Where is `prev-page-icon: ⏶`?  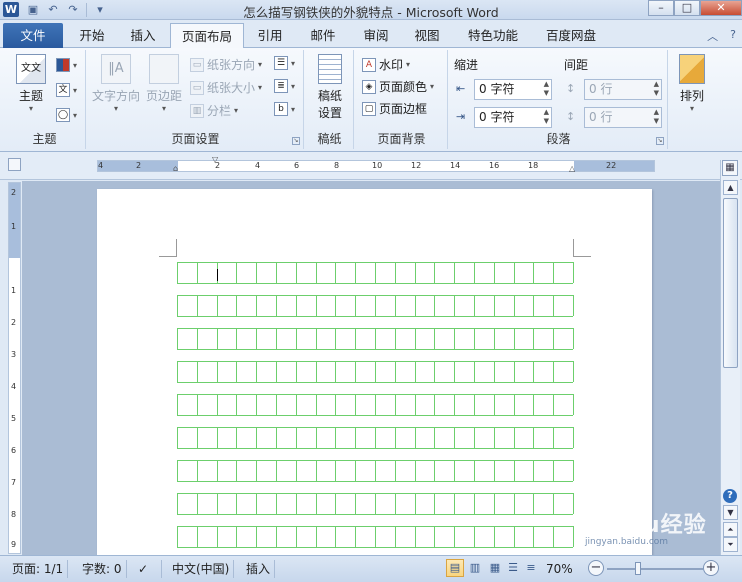
prev-page-icon: ⏶ is located at coordinates (730, 529).